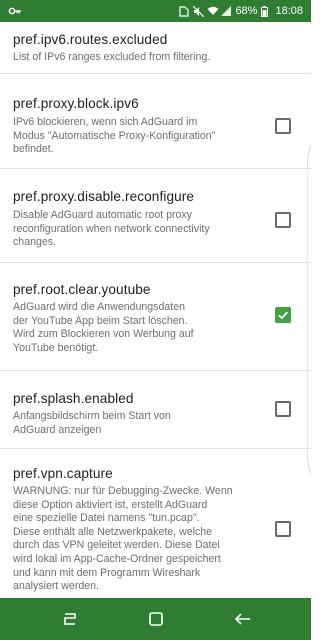  I want to click on battery-icon, so click(266, 11).